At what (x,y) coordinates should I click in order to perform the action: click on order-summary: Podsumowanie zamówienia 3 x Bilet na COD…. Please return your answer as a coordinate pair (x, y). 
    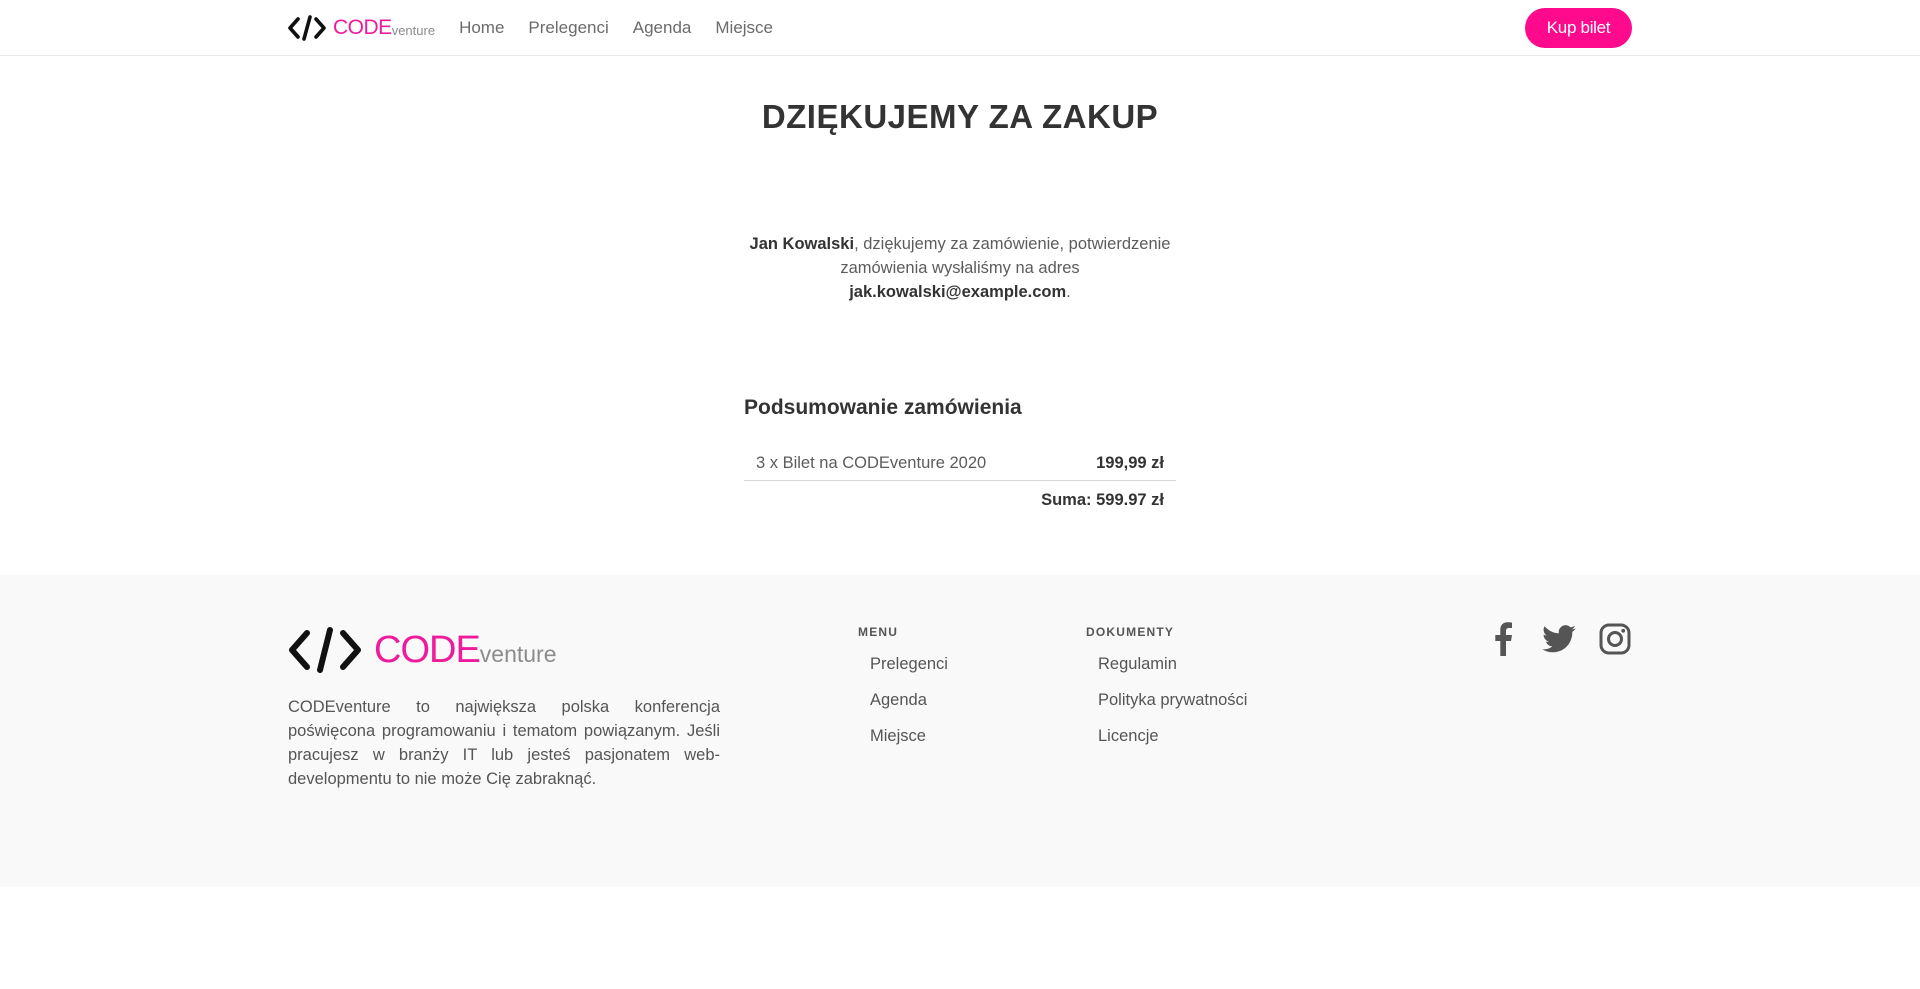
    Looking at the image, I should click on (960, 453).